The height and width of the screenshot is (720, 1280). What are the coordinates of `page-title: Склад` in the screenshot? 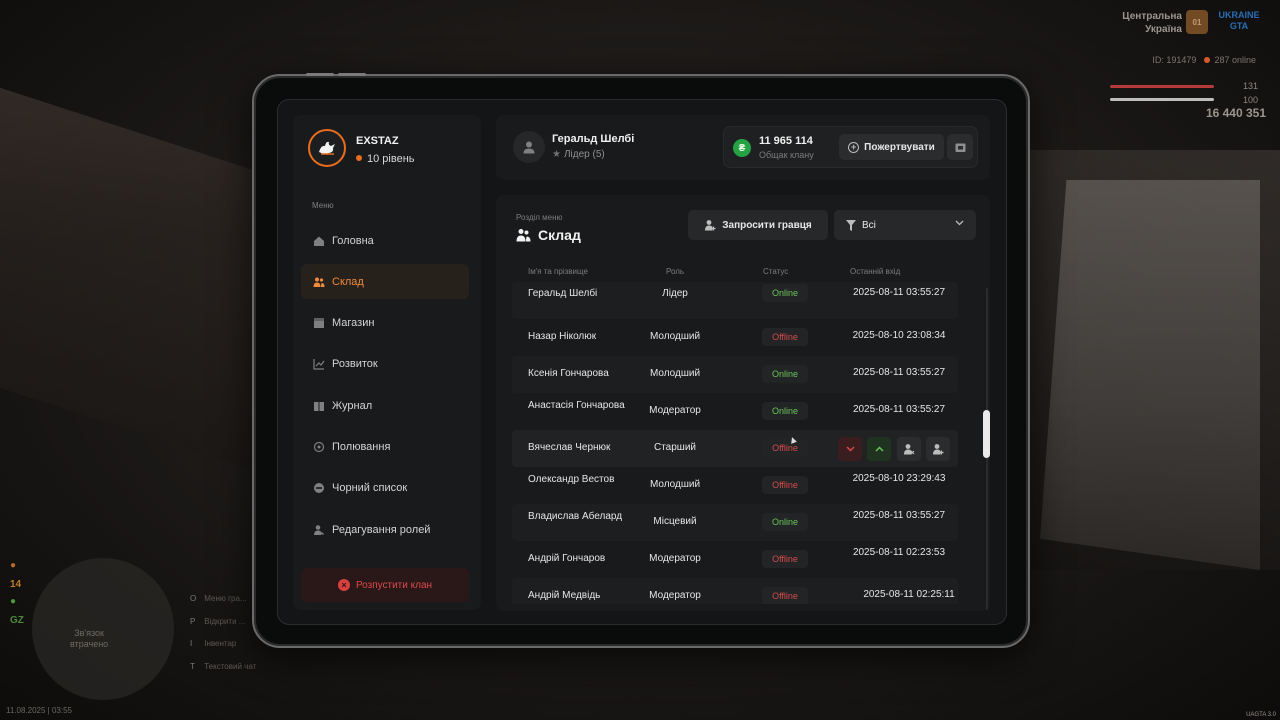 It's located at (548, 235).